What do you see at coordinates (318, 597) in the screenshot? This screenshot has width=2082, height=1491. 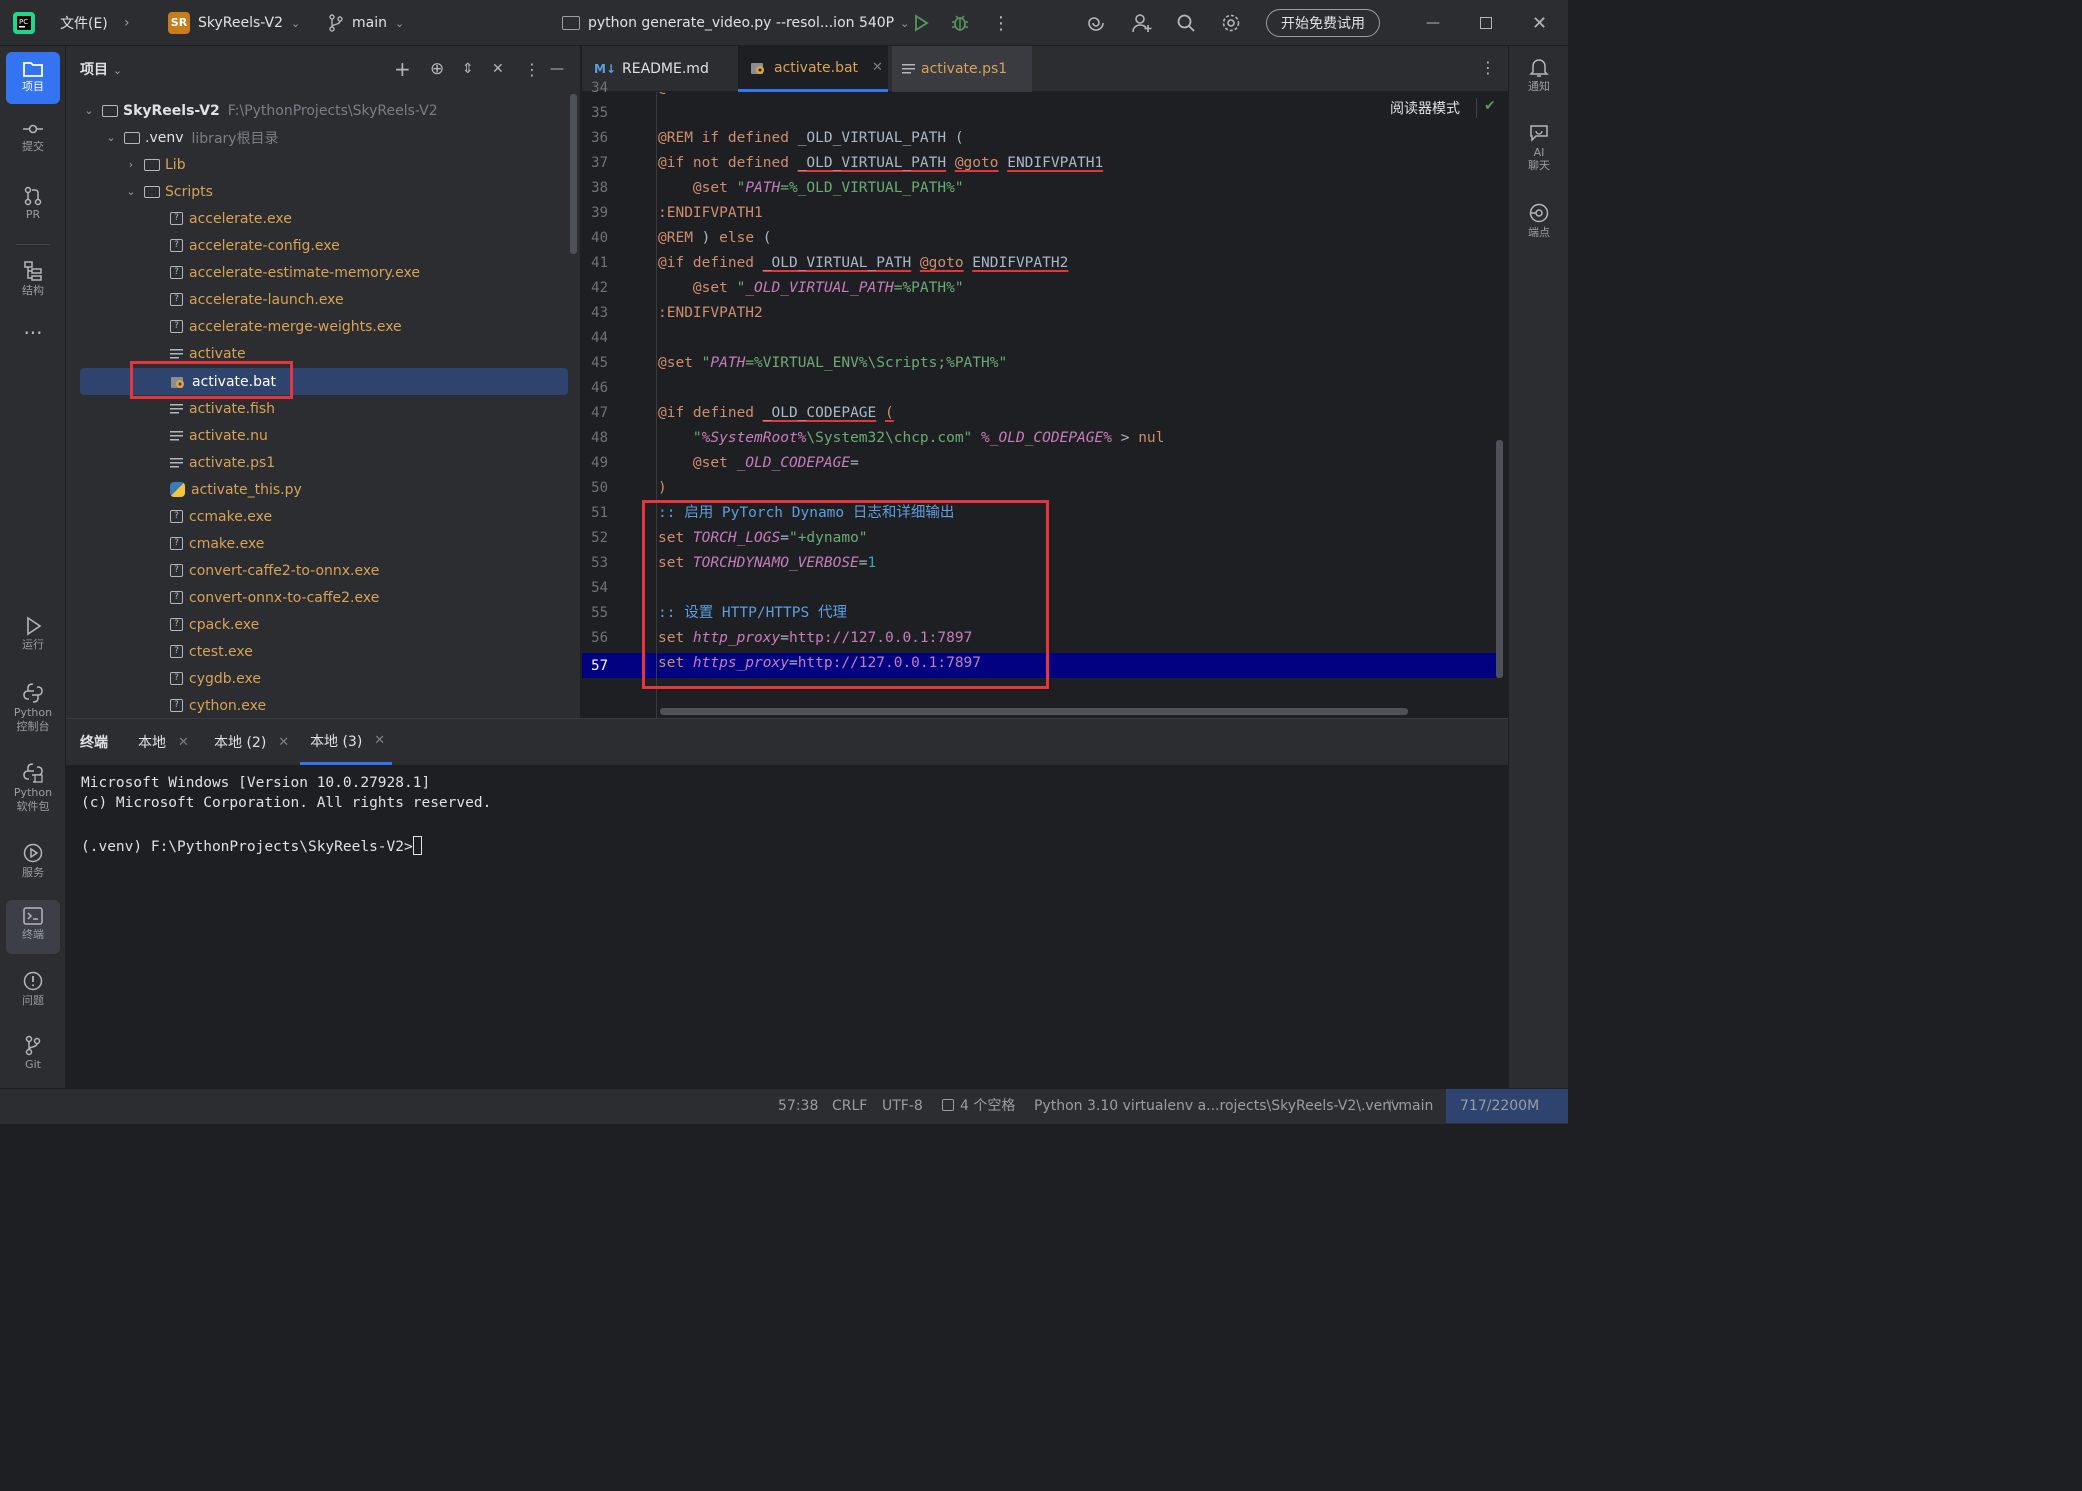 I see `tree-item-file: ? convert-onnx-to-caffe2.exe` at bounding box center [318, 597].